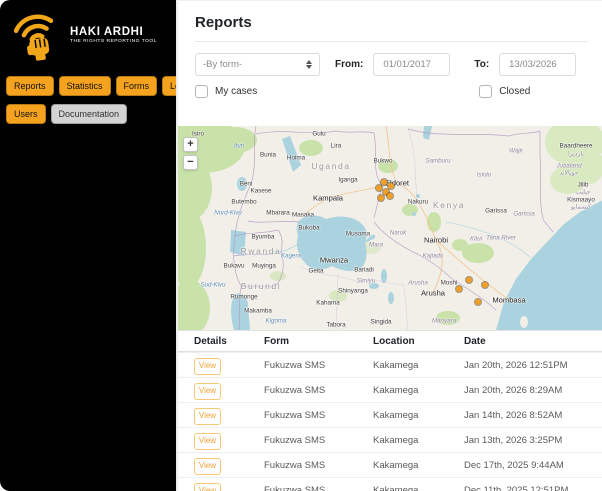  I want to click on up-down-arrows-icon, so click(309, 64).